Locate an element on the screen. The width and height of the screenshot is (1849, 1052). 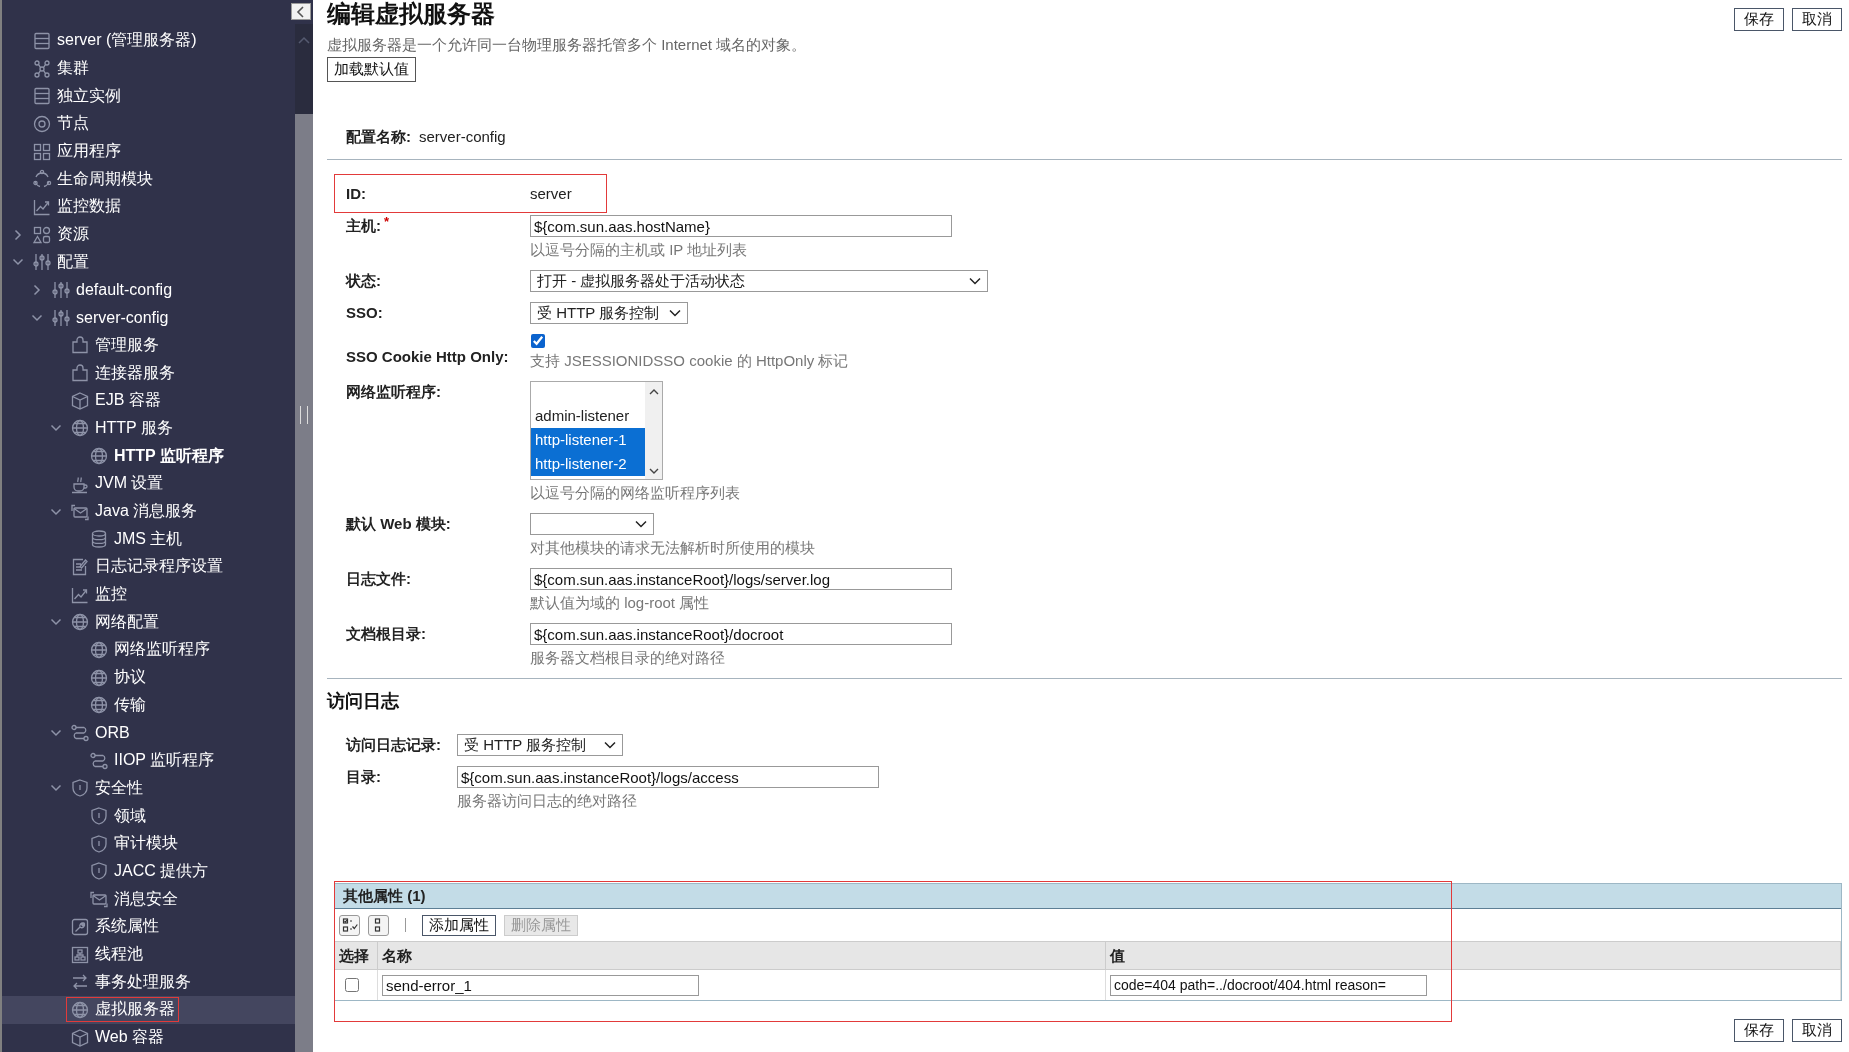
tree-item: 事务处理服务 is located at coordinates (148, 982).